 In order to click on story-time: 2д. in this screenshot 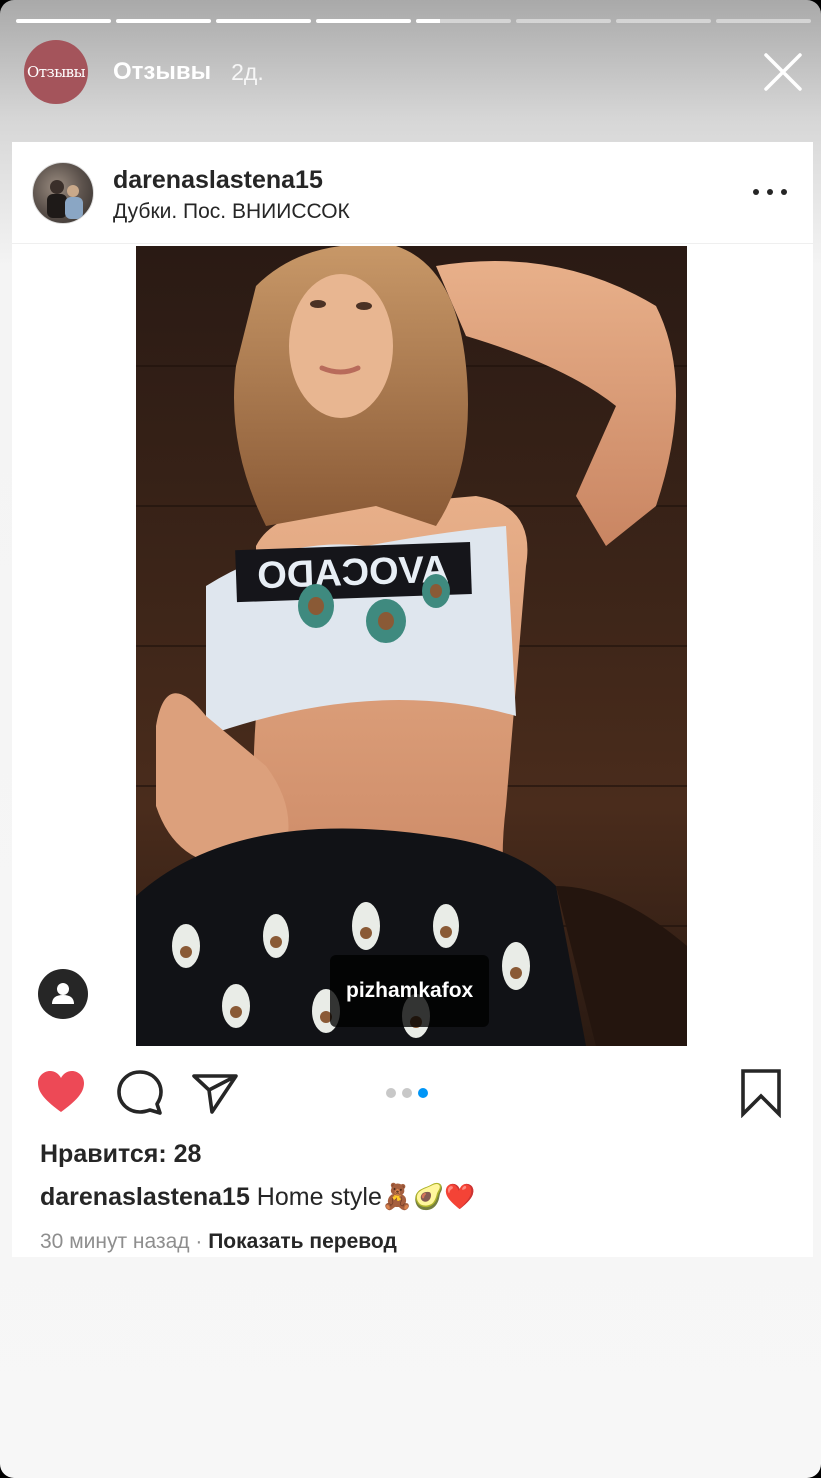, I will do `click(247, 71)`.